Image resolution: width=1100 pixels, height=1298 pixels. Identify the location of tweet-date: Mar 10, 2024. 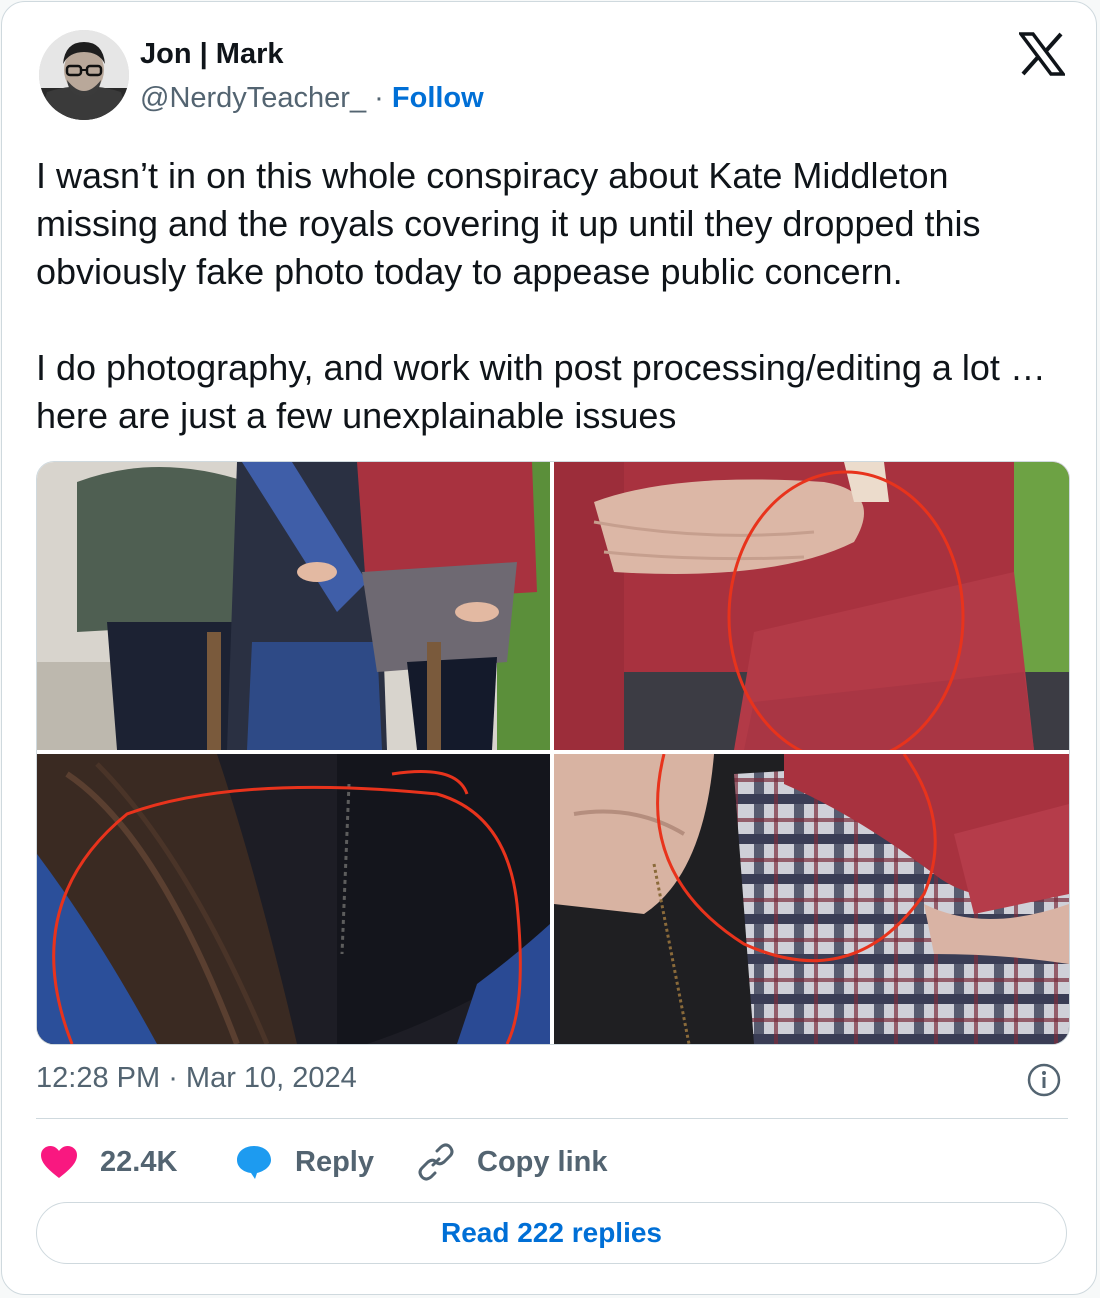
(271, 1078).